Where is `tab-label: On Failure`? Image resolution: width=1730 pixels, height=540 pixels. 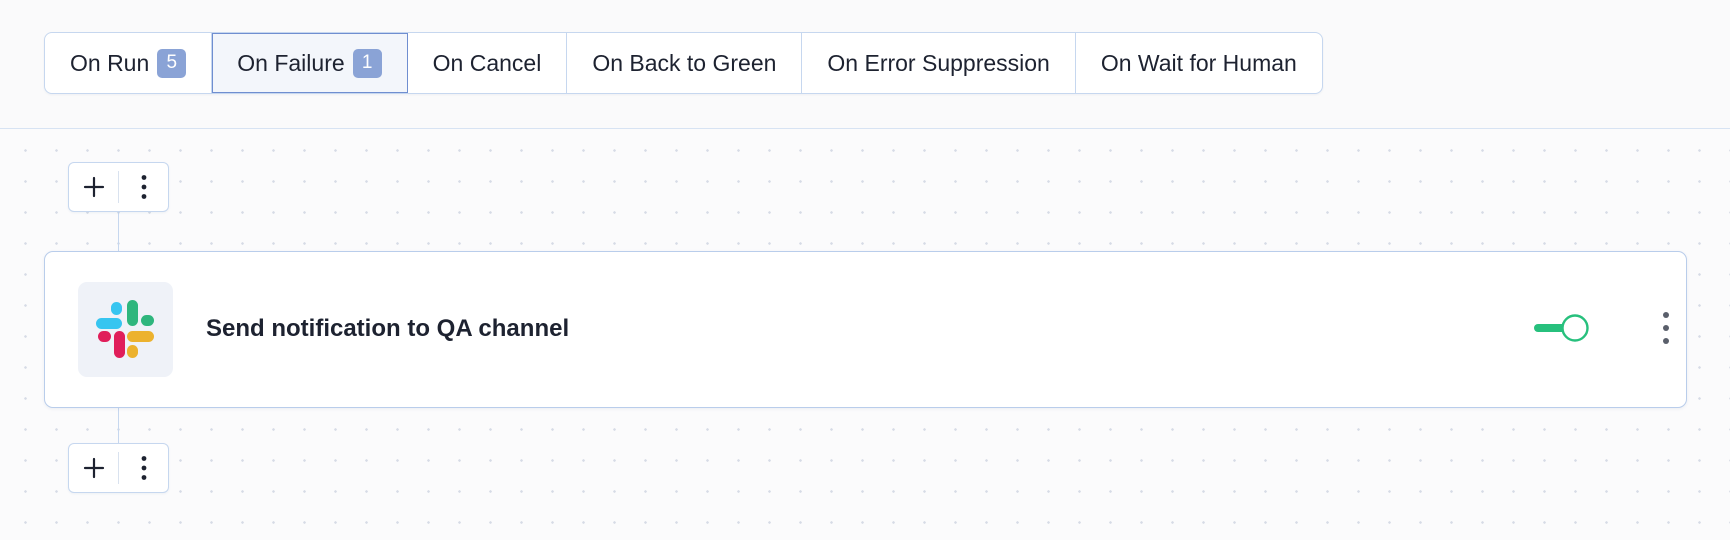 tab-label: On Failure is located at coordinates (291, 62).